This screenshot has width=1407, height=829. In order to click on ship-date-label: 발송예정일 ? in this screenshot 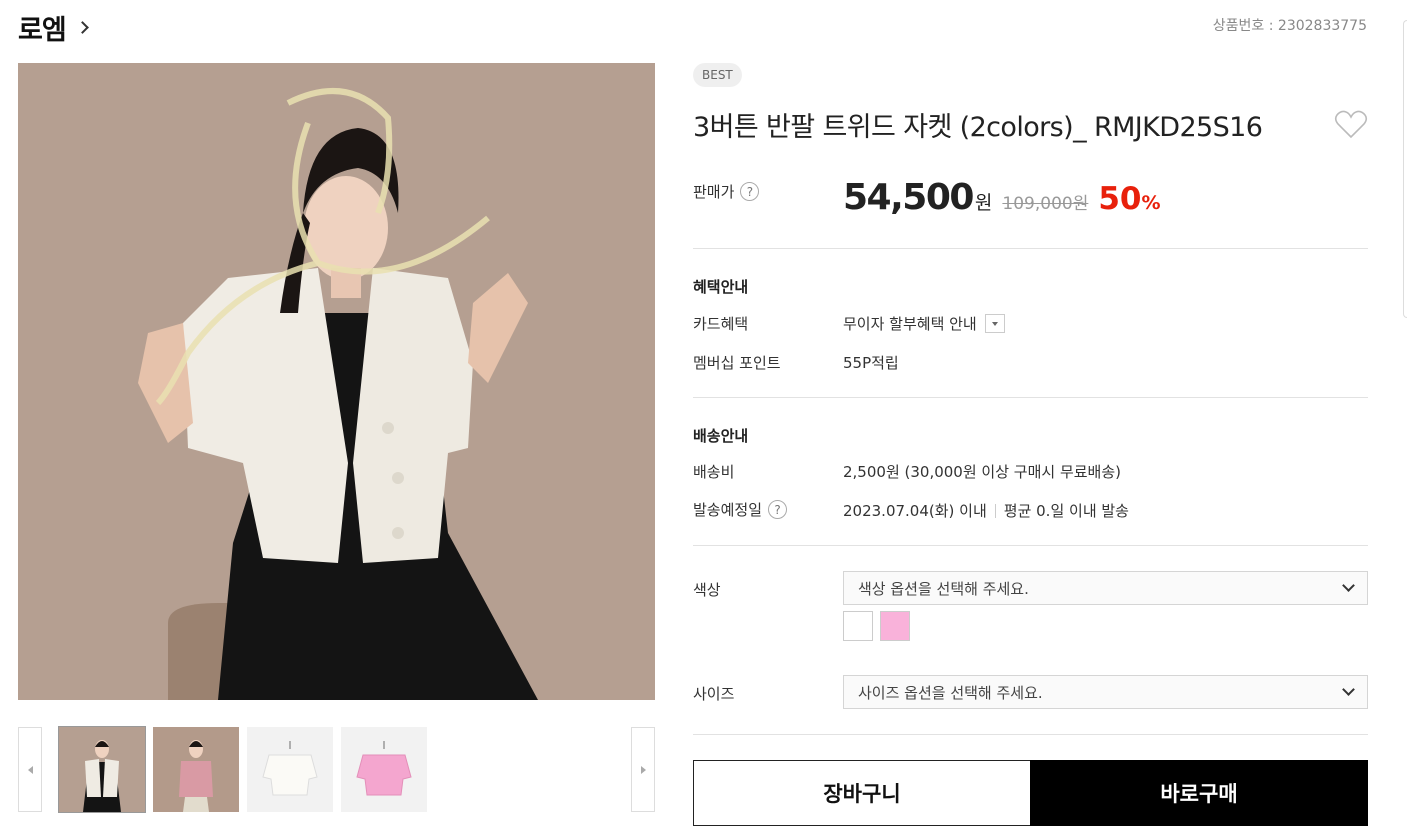, I will do `click(740, 509)`.